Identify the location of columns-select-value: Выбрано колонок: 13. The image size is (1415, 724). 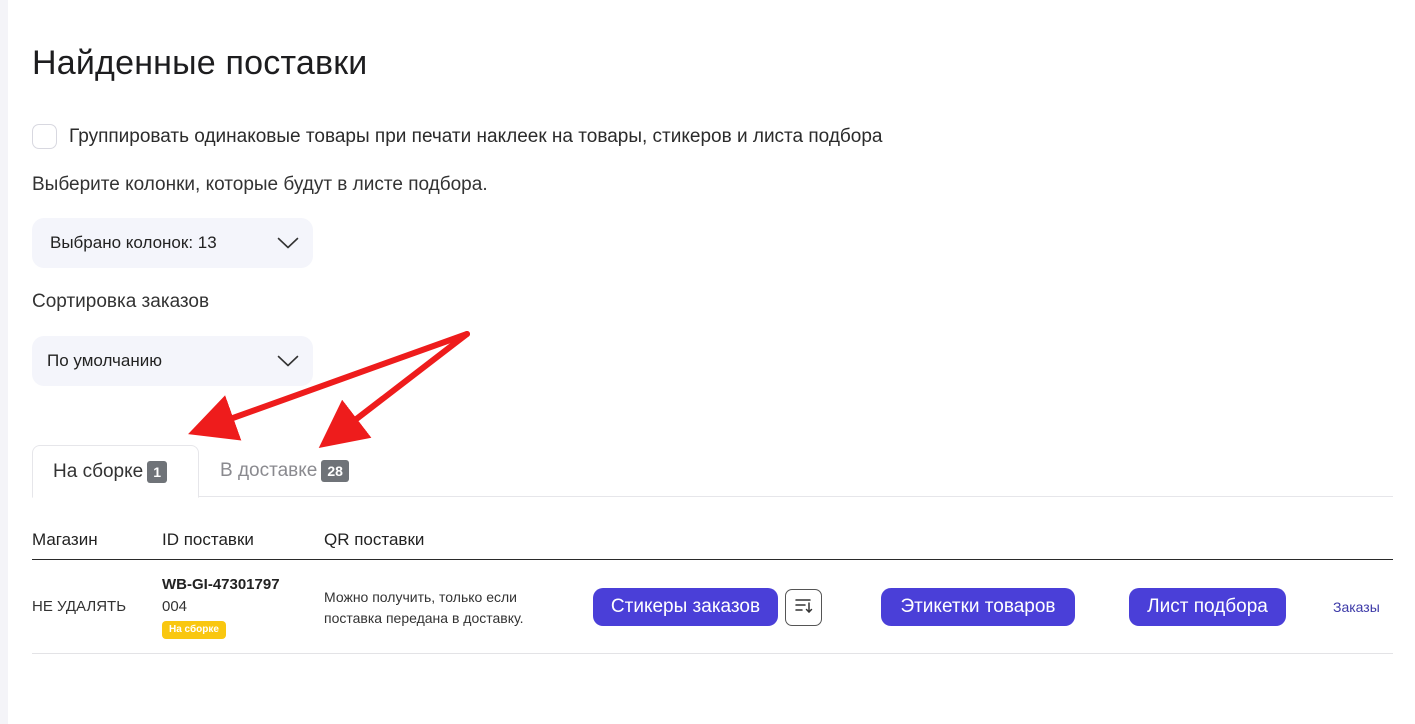
(133, 242).